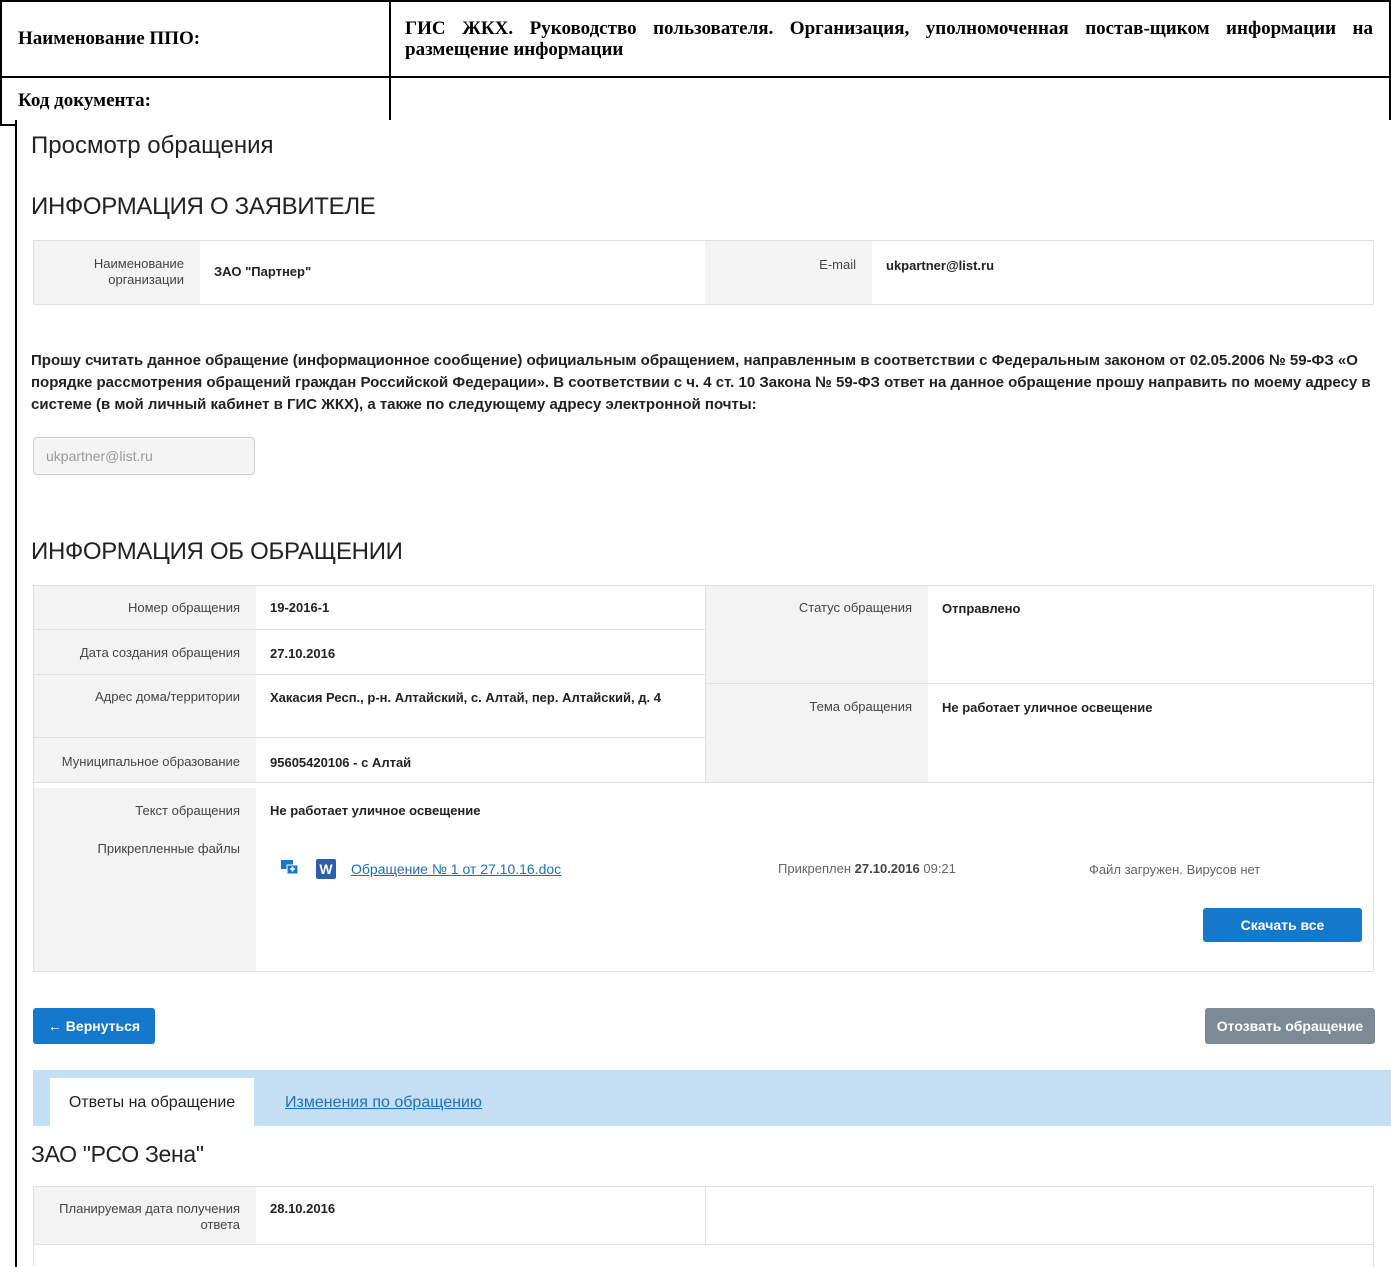 This screenshot has height=1267, width=1391. What do you see at coordinates (203, 206) in the screenshot?
I see `applicant-section-title: ИНФОРМАЦИЯ О ЗАЯВИТЕЛЕ` at bounding box center [203, 206].